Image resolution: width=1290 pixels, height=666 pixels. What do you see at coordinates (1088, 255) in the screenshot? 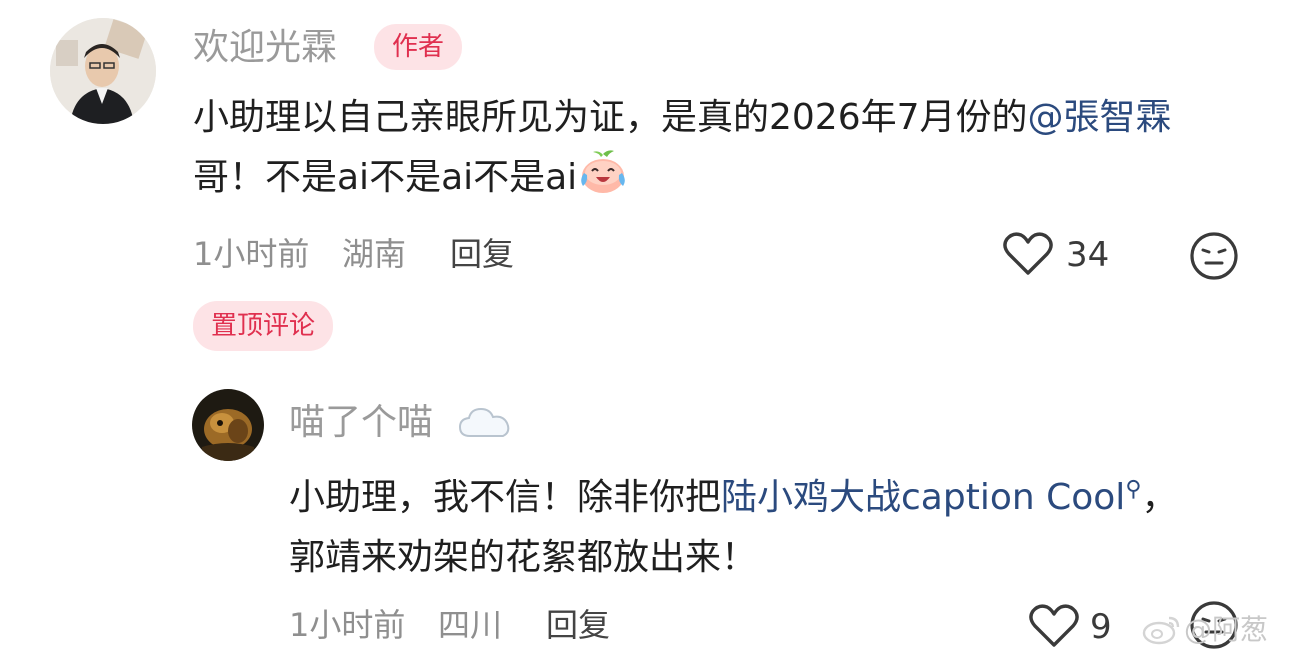
I see `like-count: 34` at bounding box center [1088, 255].